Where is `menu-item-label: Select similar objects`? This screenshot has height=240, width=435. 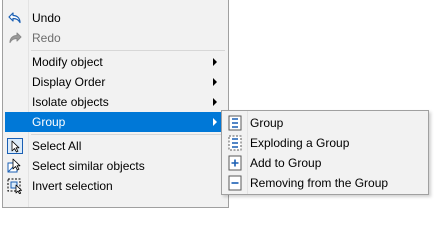 menu-item-label: Select similar objects is located at coordinates (88, 166).